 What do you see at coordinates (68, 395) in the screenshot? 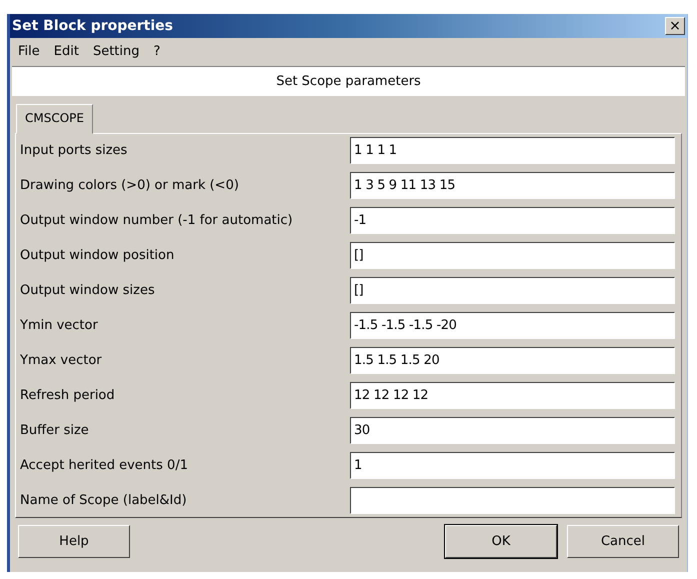
I see `field-label: Refresh period` at bounding box center [68, 395].